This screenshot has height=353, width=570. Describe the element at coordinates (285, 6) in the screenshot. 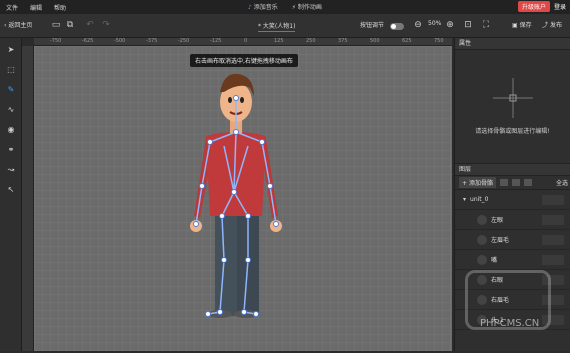

I see `top-center-actions: ♪ 添加音乐 ⚡ 制作动画` at that location.